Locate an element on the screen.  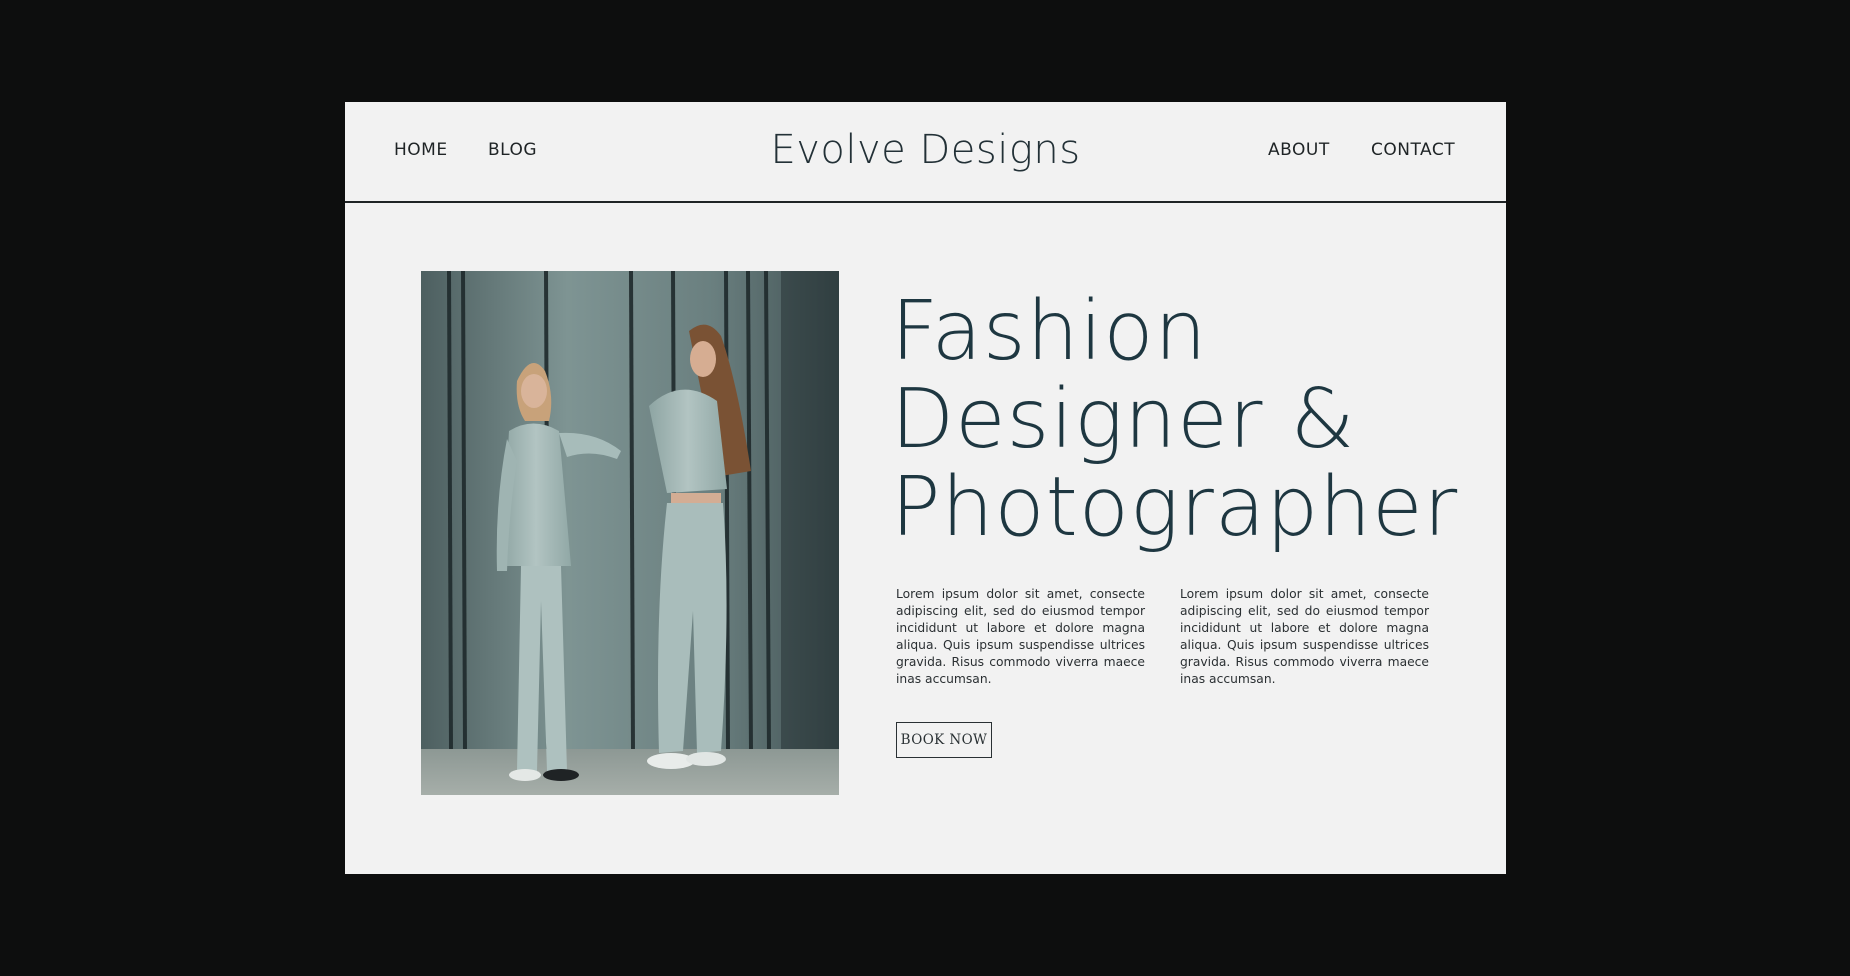
hero-photo-illustration is located at coordinates (630, 533).